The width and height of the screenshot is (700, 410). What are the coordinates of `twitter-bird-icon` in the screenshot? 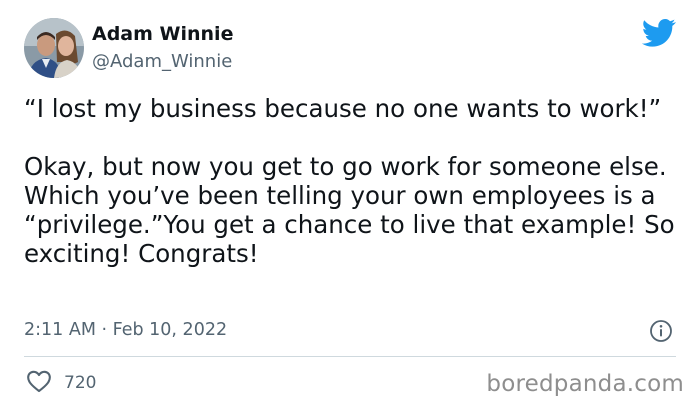 It's located at (658, 33).